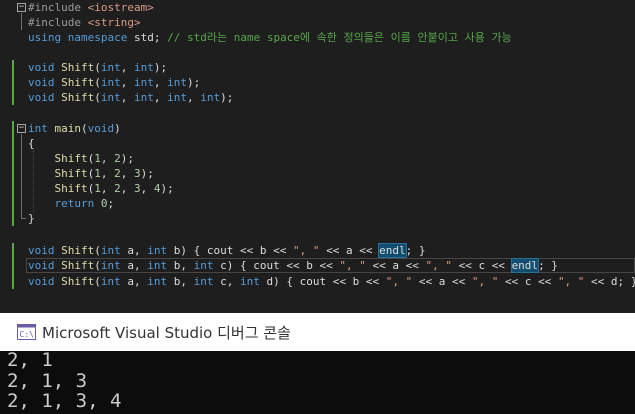  I want to click on console-output-line: 2, 1, 3, so click(47, 381).